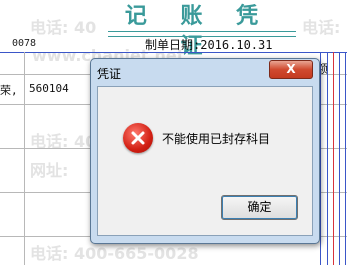  Describe the element at coordinates (24, 43) in the screenshot. I see `voucher-number: 0078` at that location.